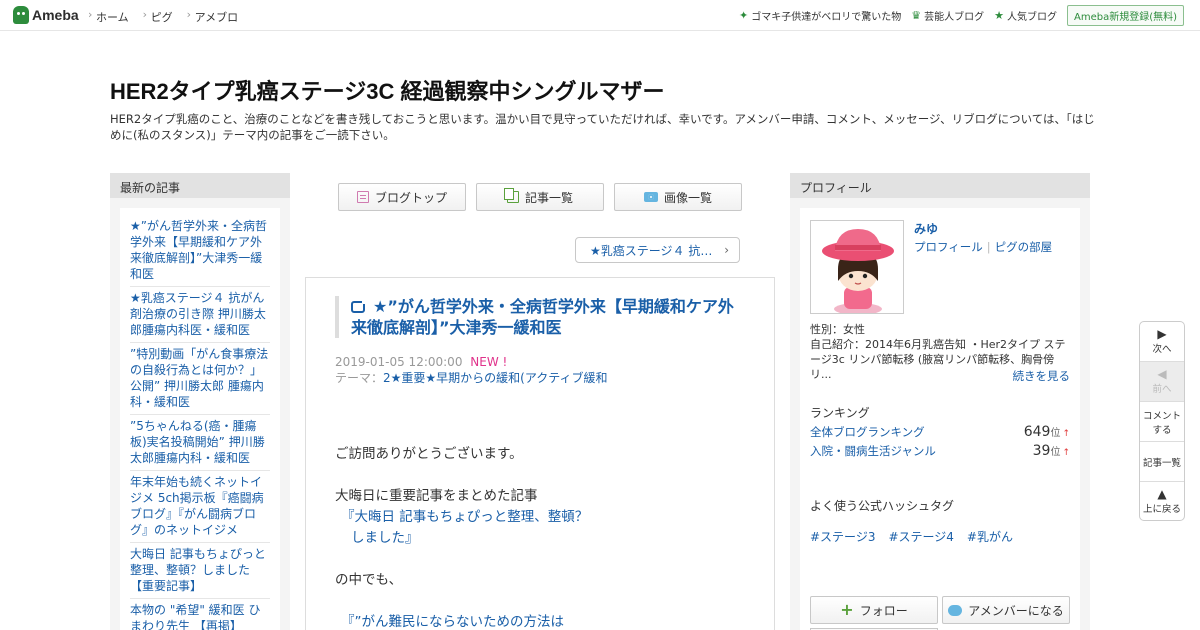 The height and width of the screenshot is (630, 1200). I want to click on hashtag-link: #ステージ3, so click(842, 536).